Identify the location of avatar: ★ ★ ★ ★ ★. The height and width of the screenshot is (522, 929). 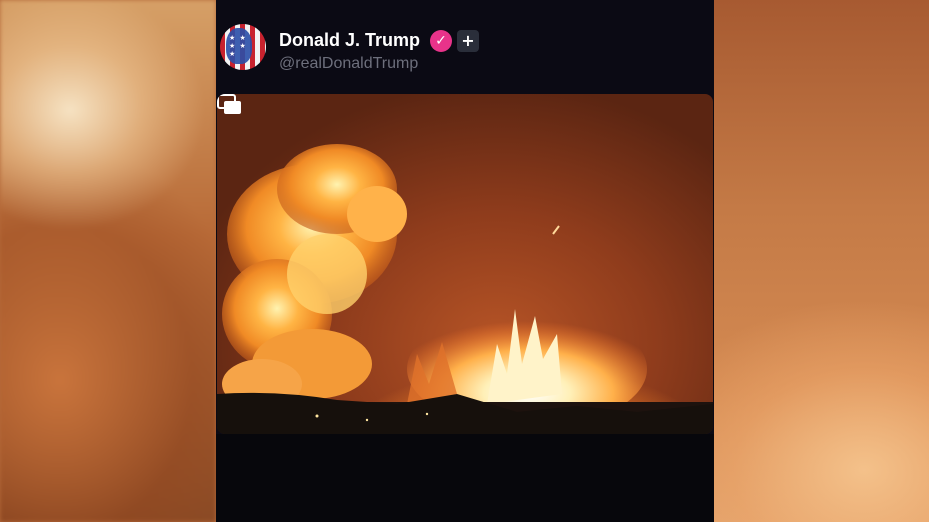
(243, 47).